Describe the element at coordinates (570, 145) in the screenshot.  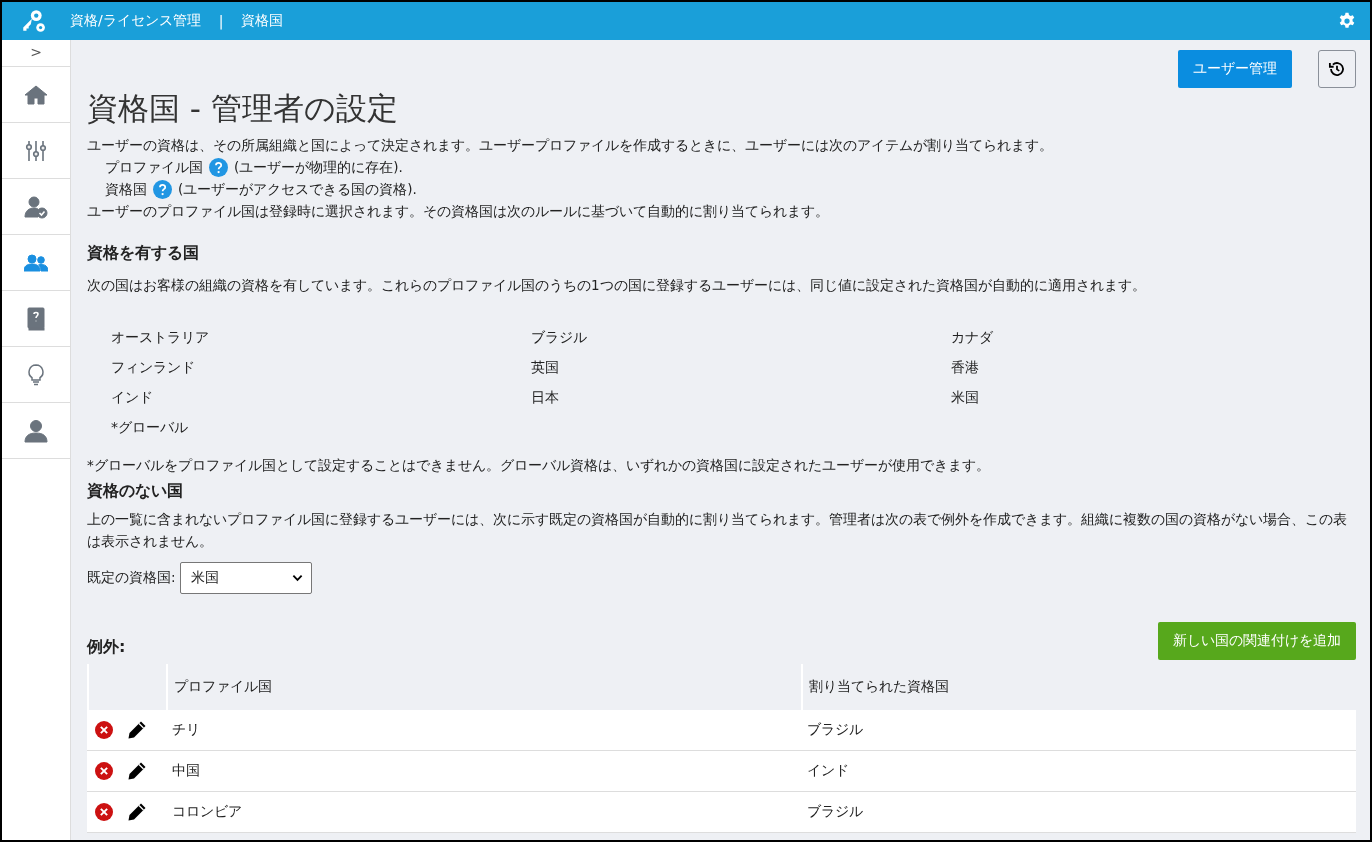
I see `intro-text: ユーザーの資格は、その所属組織と国によって決定されます。ユーザープロファイルを作成するときに、ユーザーには次のアイテムが割り当てられます。` at that location.